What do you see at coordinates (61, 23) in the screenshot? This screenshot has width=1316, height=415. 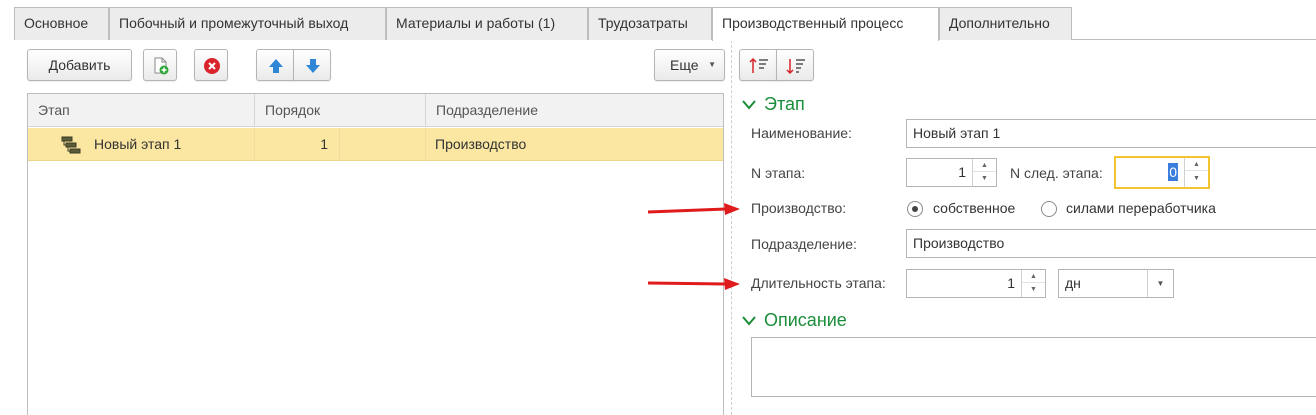 I see `tab-main: Основное` at bounding box center [61, 23].